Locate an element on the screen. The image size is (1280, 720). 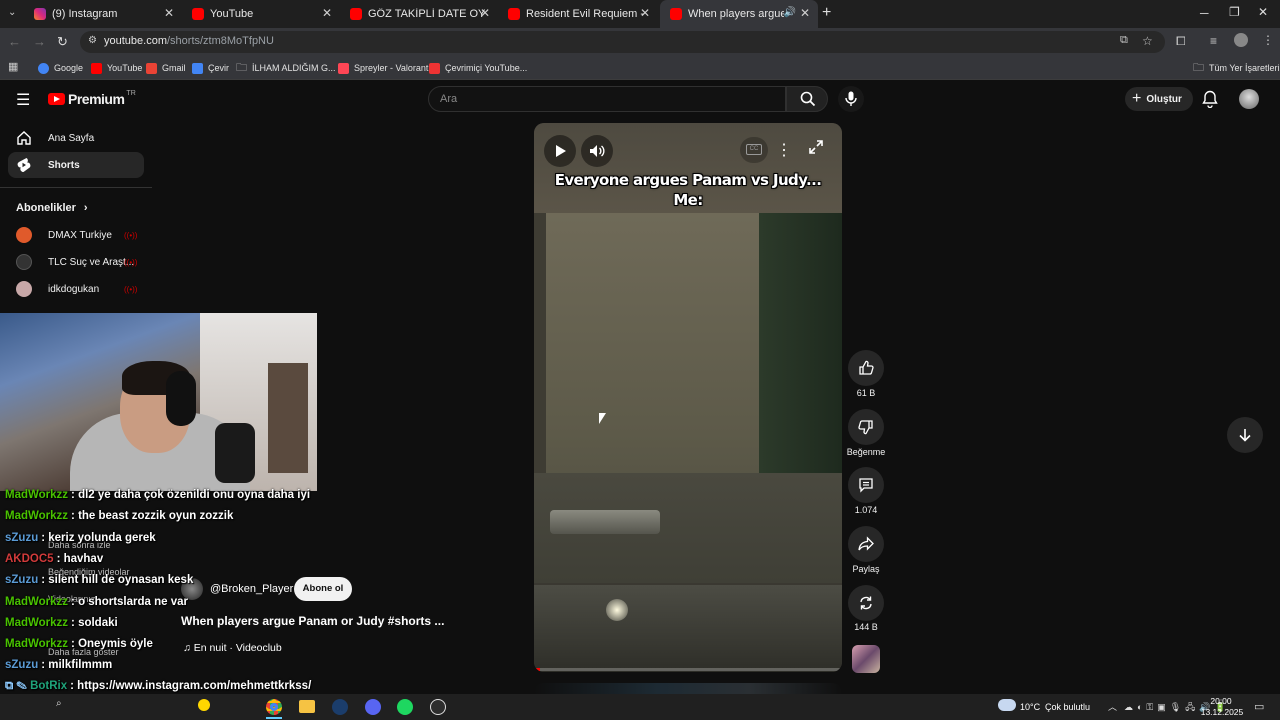
bookmark-star-icon: ☆ is located at coordinates (1147, 41).